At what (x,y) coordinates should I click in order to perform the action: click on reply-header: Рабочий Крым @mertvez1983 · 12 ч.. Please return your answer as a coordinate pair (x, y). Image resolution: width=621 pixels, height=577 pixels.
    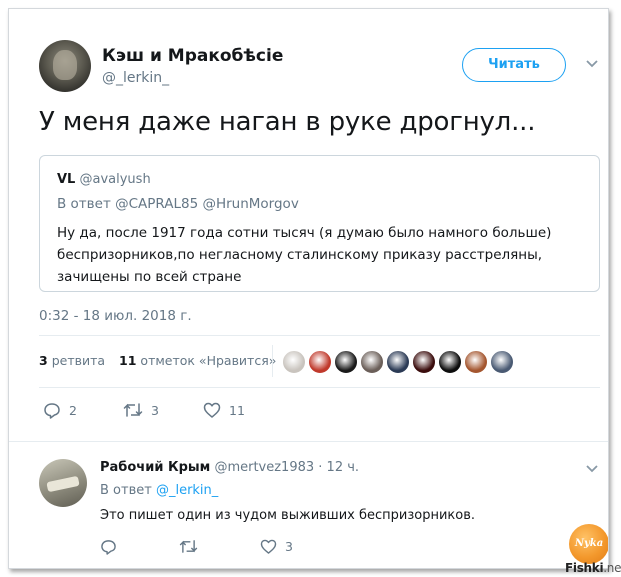
    Looking at the image, I should click on (229, 467).